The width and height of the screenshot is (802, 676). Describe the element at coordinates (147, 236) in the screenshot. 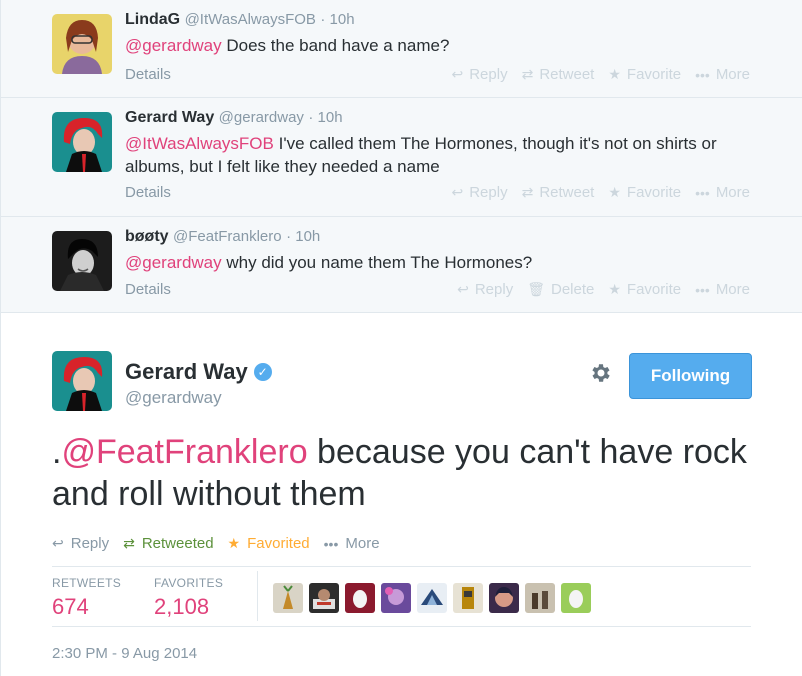

I see `user-name: bøøty` at that location.